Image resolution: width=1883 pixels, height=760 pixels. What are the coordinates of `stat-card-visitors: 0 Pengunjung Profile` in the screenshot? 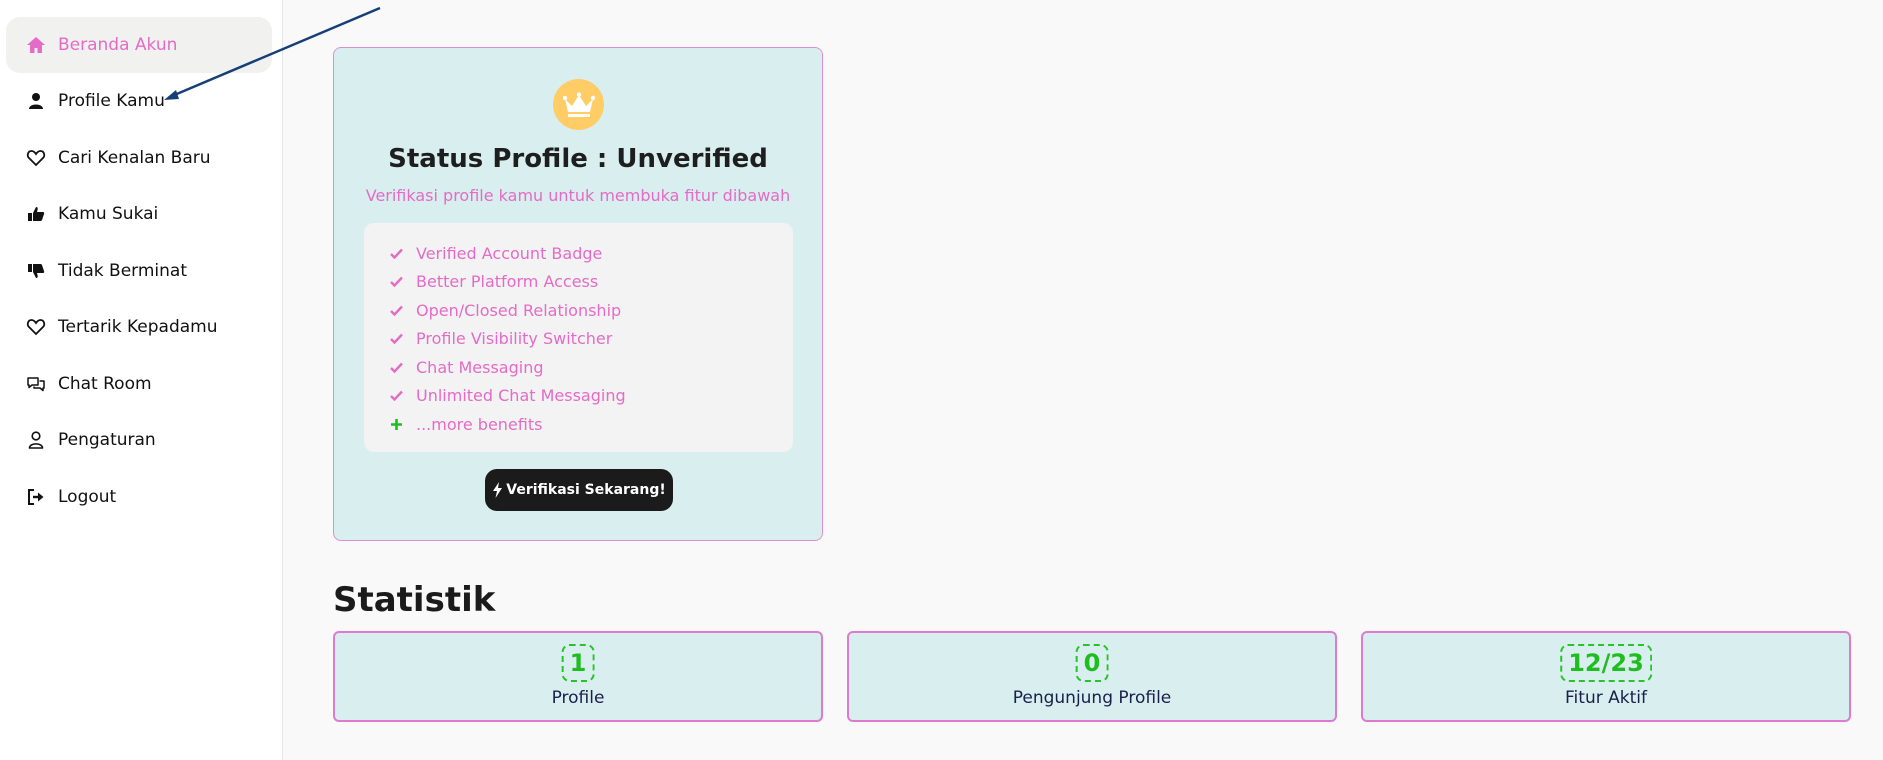 It's located at (1092, 676).